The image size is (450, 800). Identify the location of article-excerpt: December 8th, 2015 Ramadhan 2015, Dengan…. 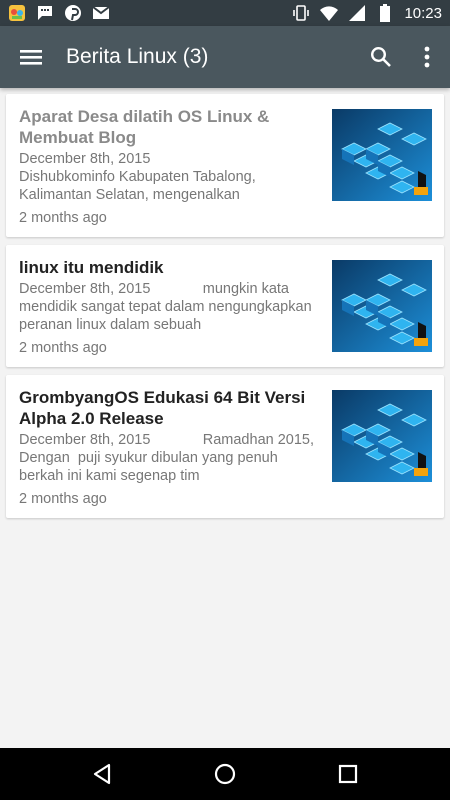
(169, 458).